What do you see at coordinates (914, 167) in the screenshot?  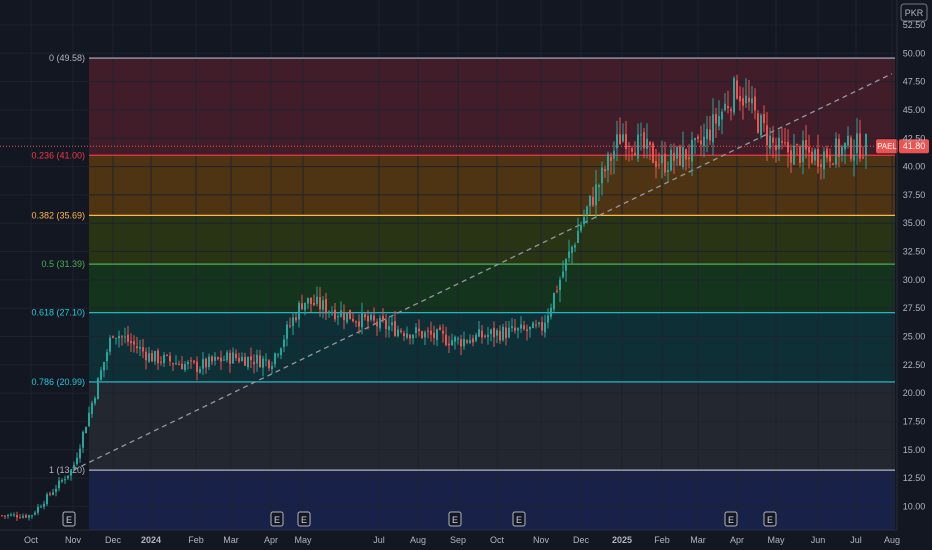 I see `y-tick-label: 40.00` at bounding box center [914, 167].